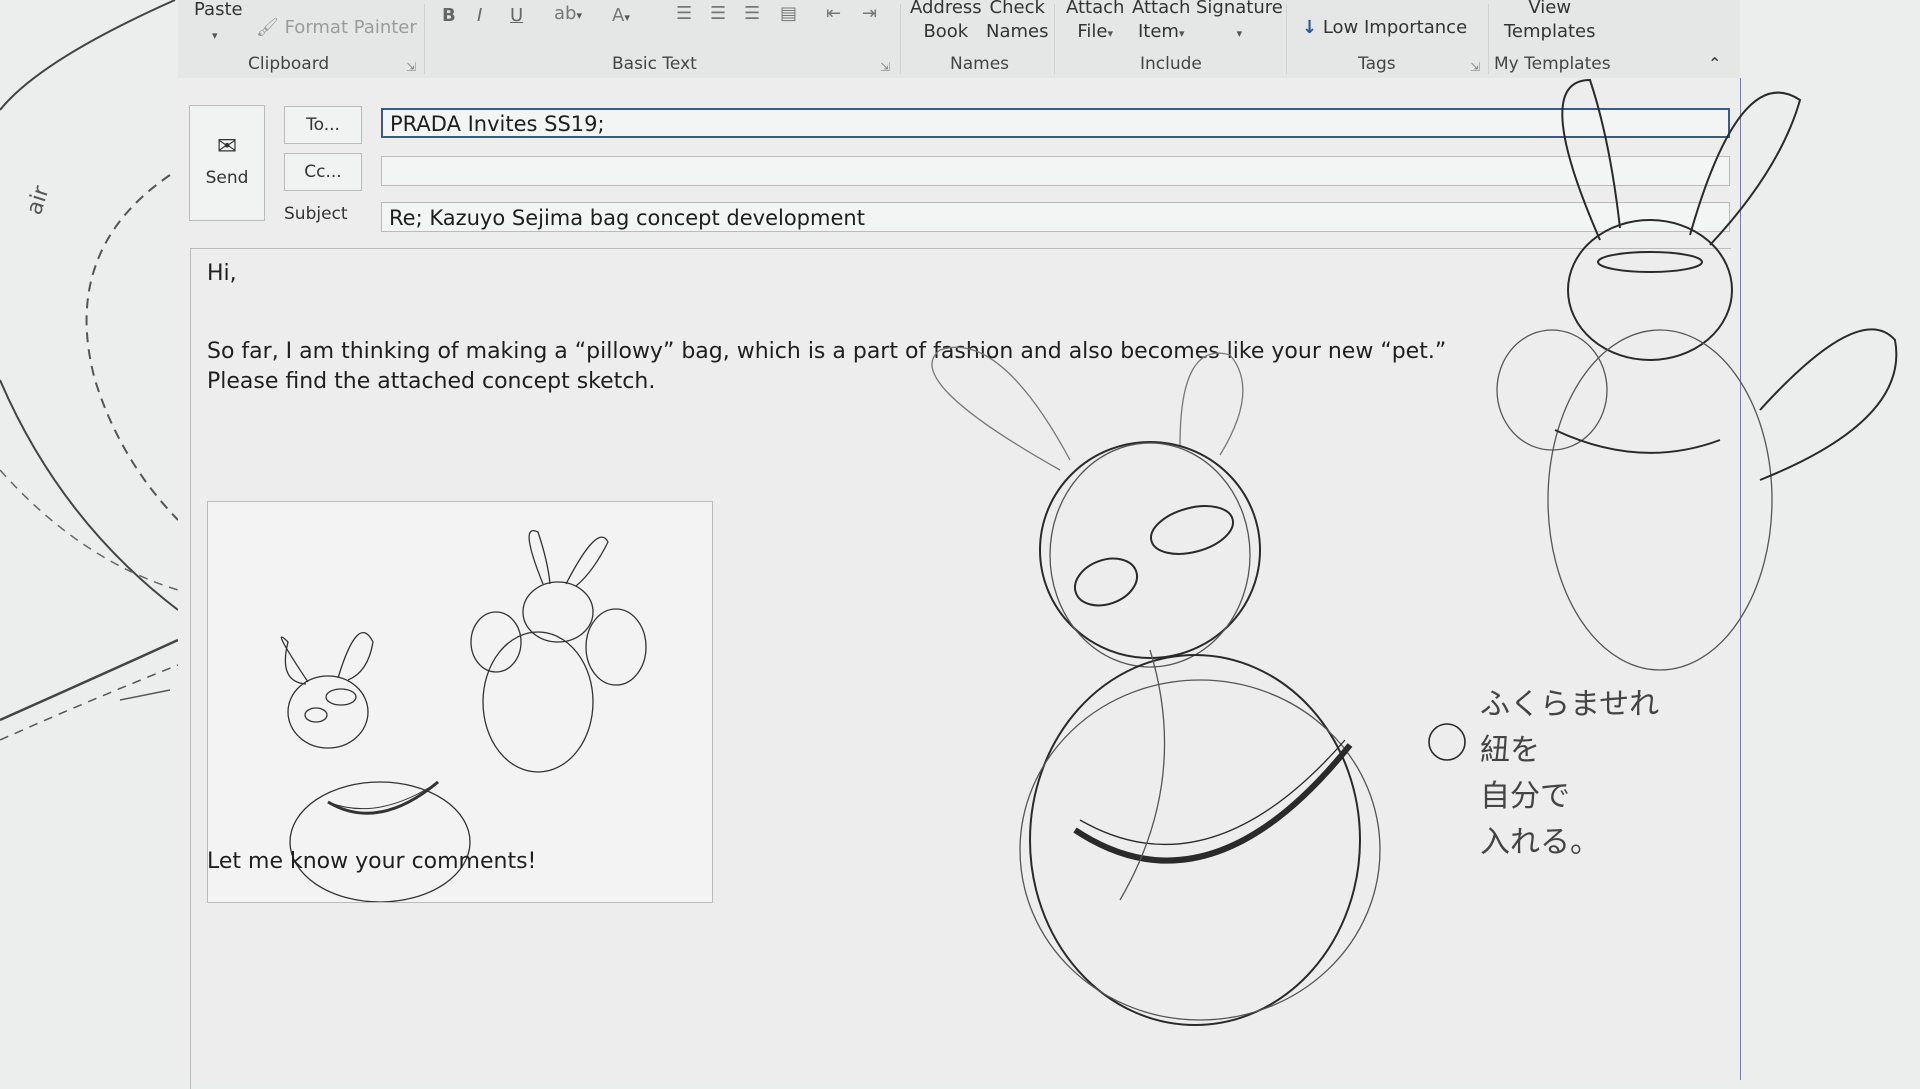  I want to click on note-line-2: 紐を, so click(1510, 750).